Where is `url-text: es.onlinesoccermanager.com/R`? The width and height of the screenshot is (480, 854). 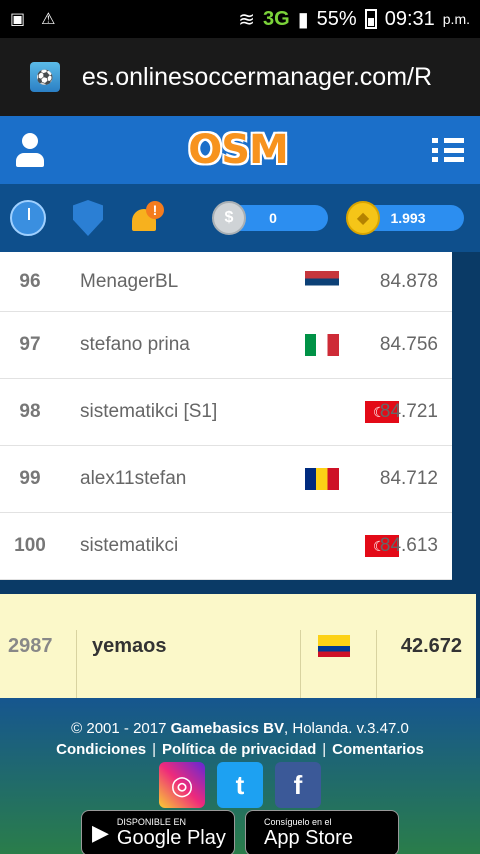
url-text: es.onlinesoccermanager.com/R is located at coordinates (281, 77).